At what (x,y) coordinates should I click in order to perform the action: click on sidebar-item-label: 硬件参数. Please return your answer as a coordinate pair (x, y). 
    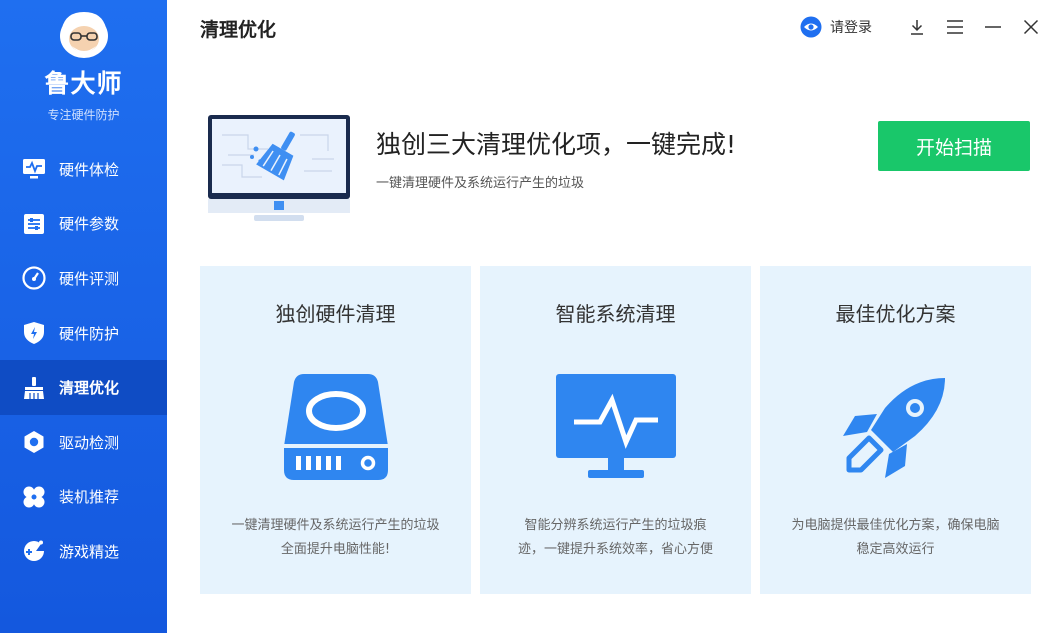
    Looking at the image, I should click on (89, 223).